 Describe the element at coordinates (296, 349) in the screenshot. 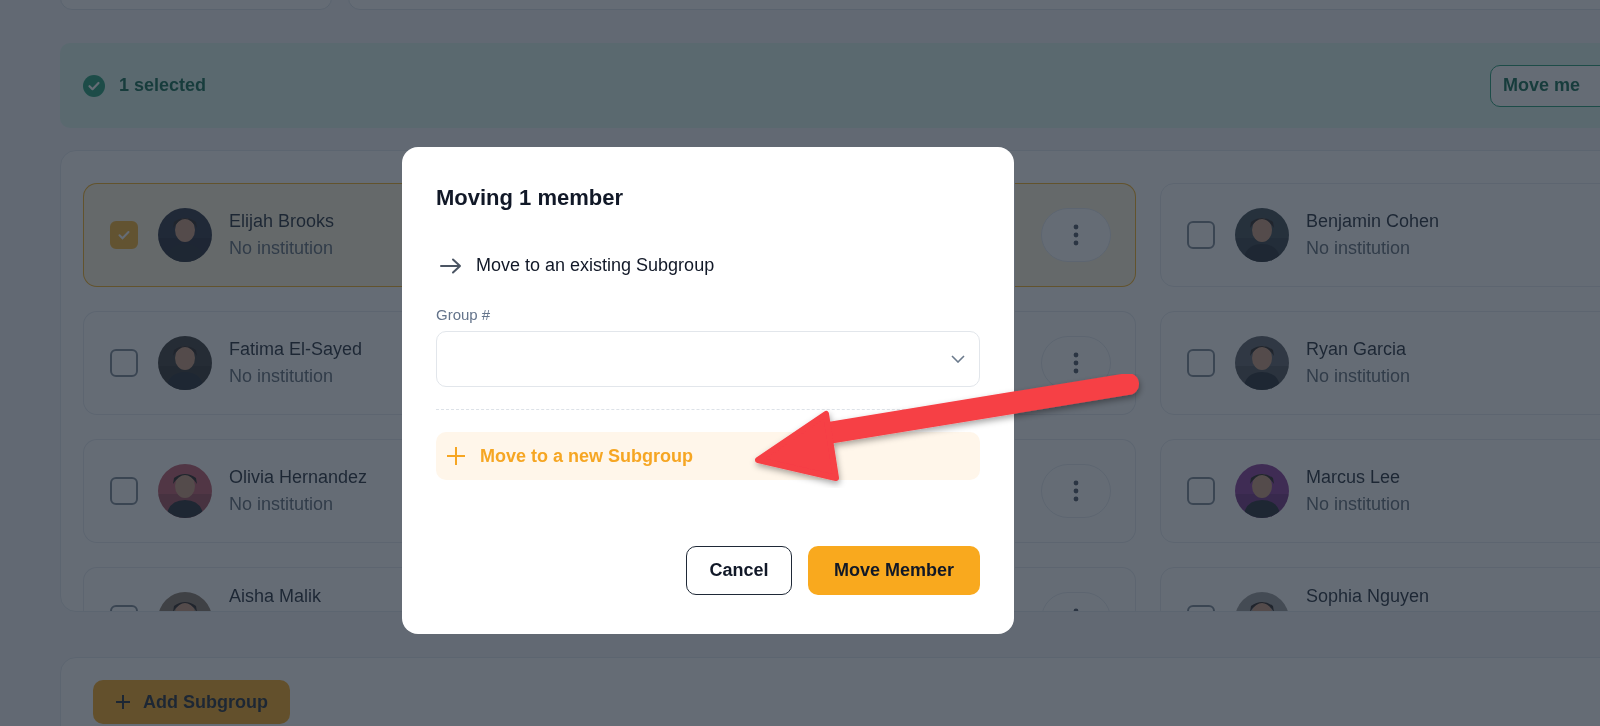

I see `member-name: Fatima El-Sayed` at that location.